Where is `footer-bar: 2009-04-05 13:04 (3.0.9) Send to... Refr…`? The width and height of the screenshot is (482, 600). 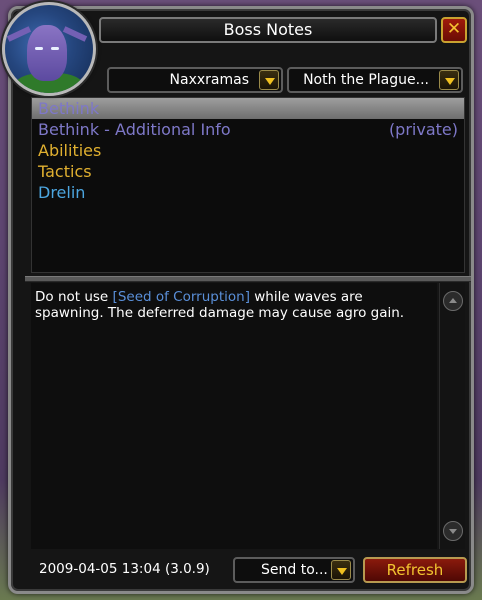
footer-bar: 2009-04-05 13:04 (3.0.9) Send to... Refr… is located at coordinates (248, 569).